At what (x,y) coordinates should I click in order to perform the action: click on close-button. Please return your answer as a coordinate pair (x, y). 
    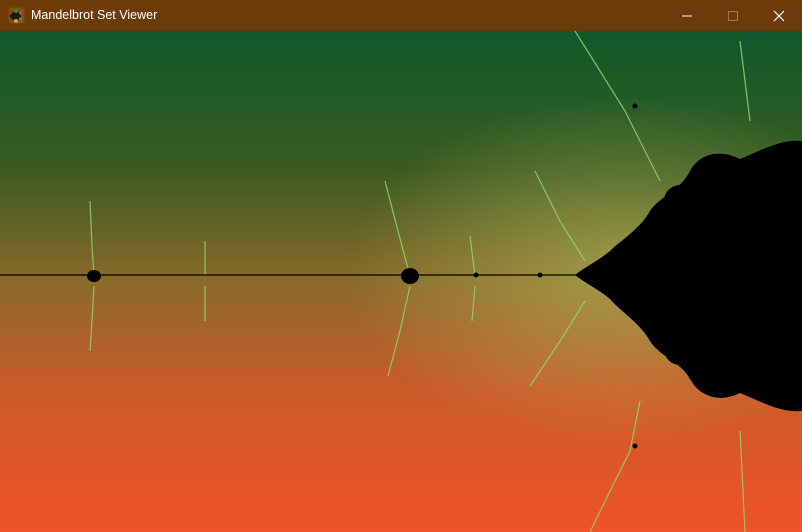
    Looking at the image, I should click on (779, 15).